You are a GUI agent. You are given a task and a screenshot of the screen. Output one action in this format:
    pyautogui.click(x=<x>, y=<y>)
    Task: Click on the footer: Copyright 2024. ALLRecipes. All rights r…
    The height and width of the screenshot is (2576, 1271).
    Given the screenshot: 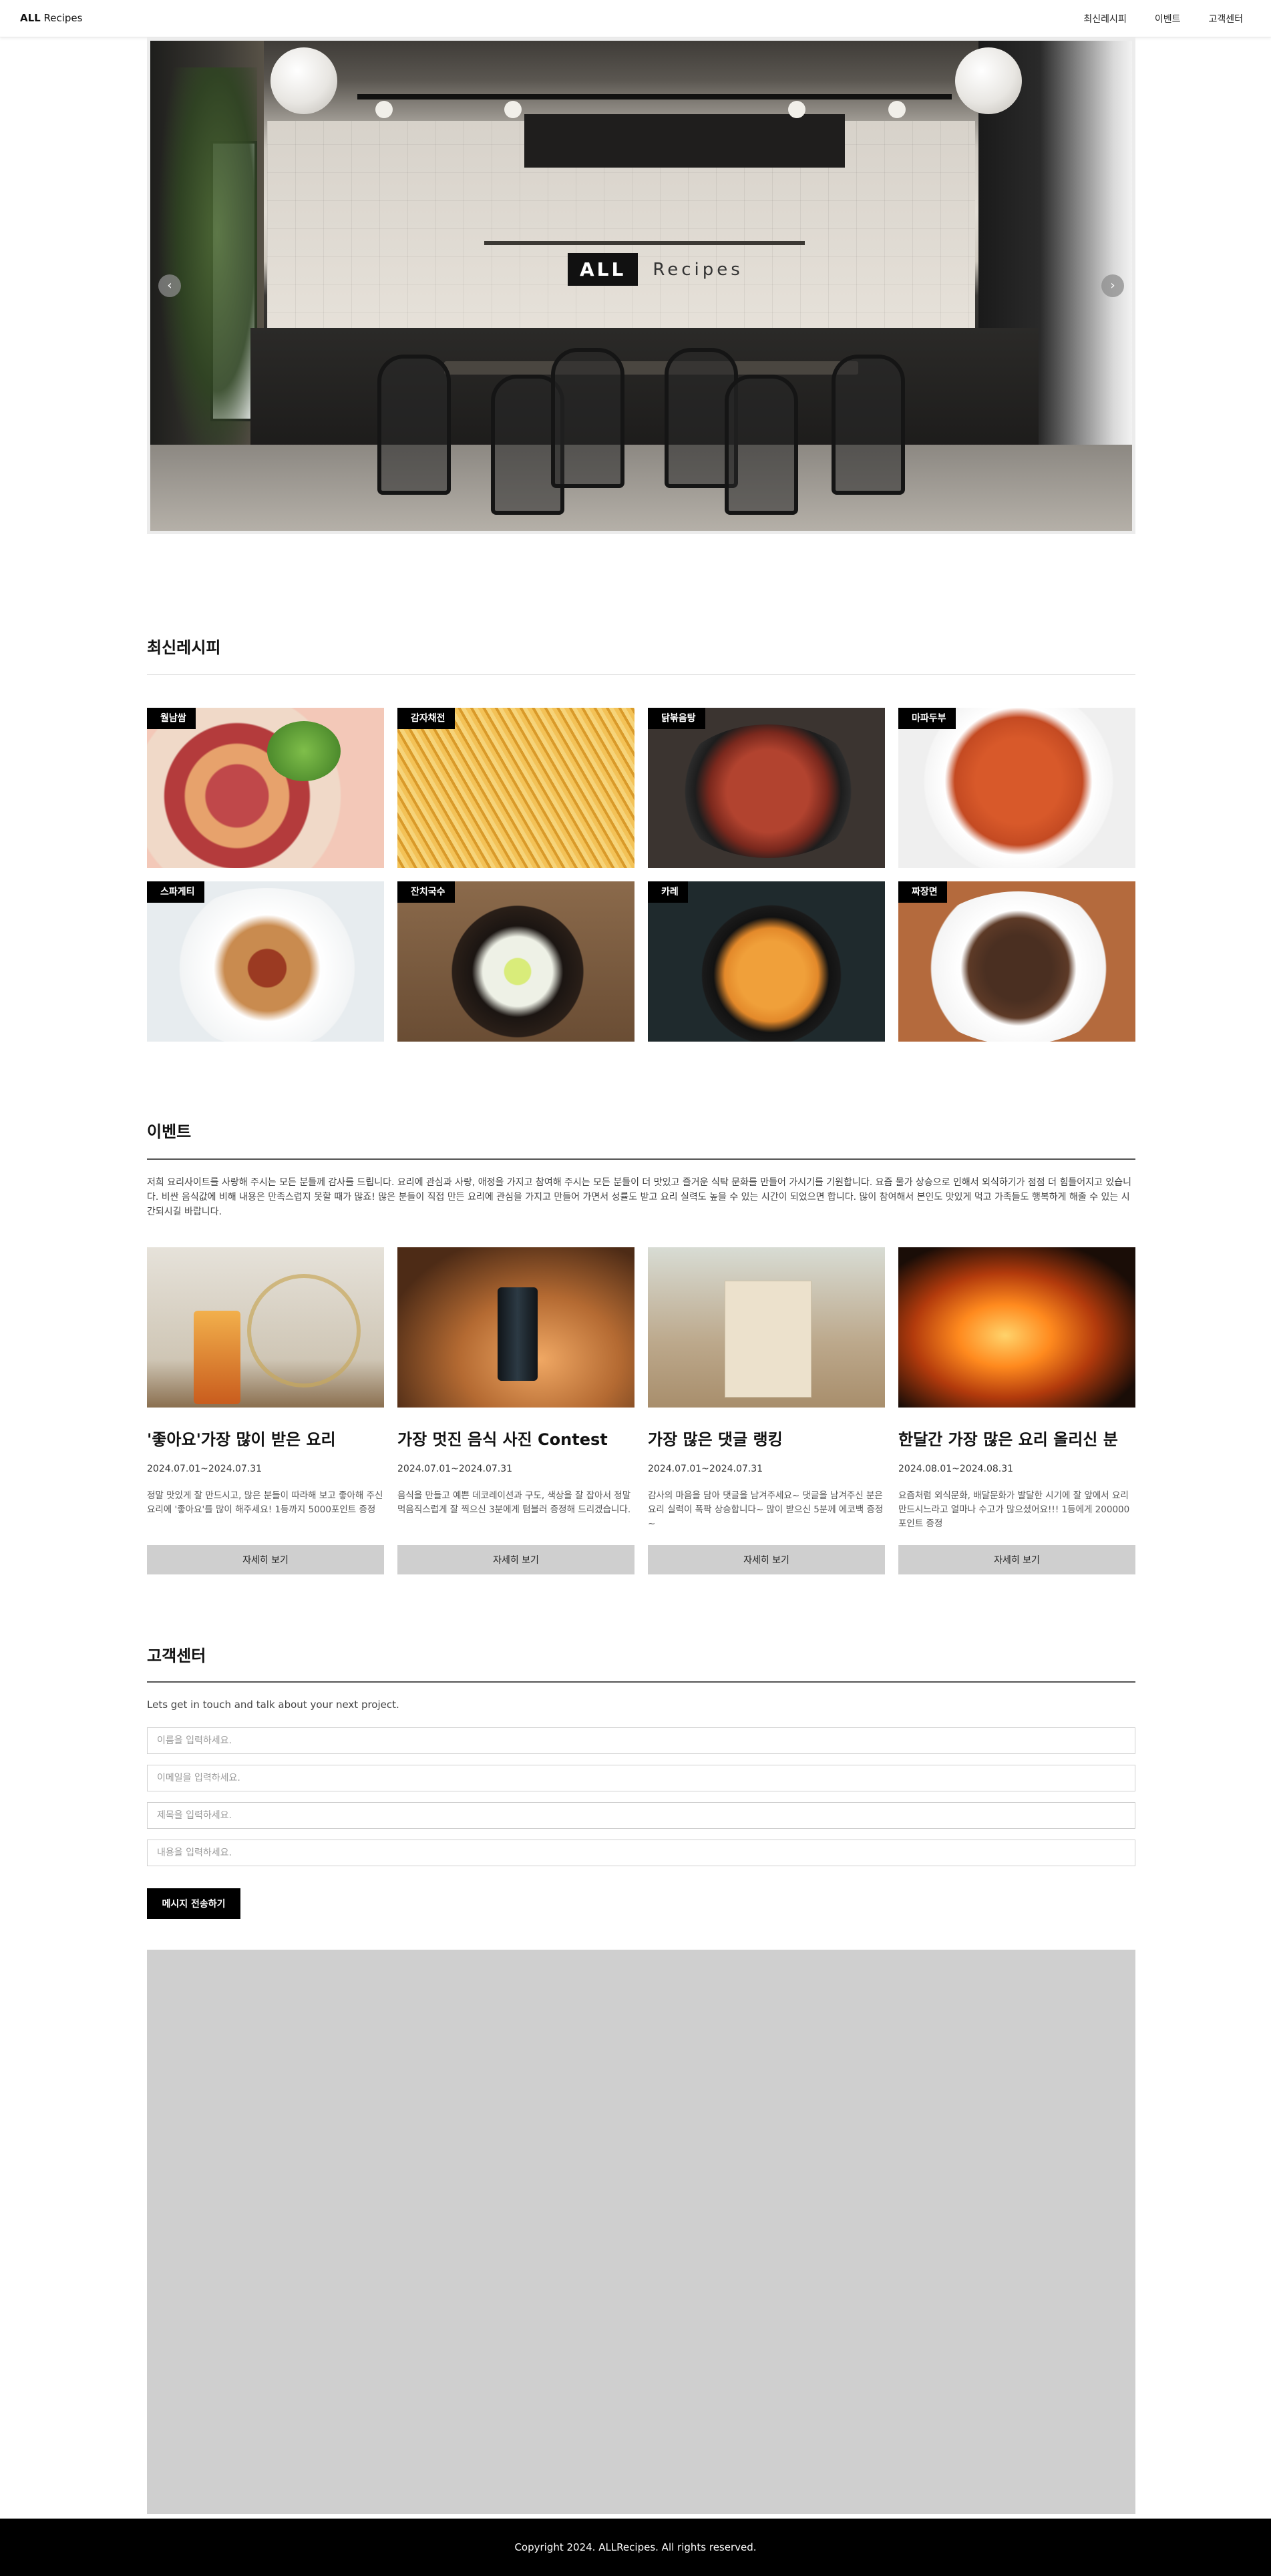 What is the action you would take?
    pyautogui.click(x=635, y=2547)
    